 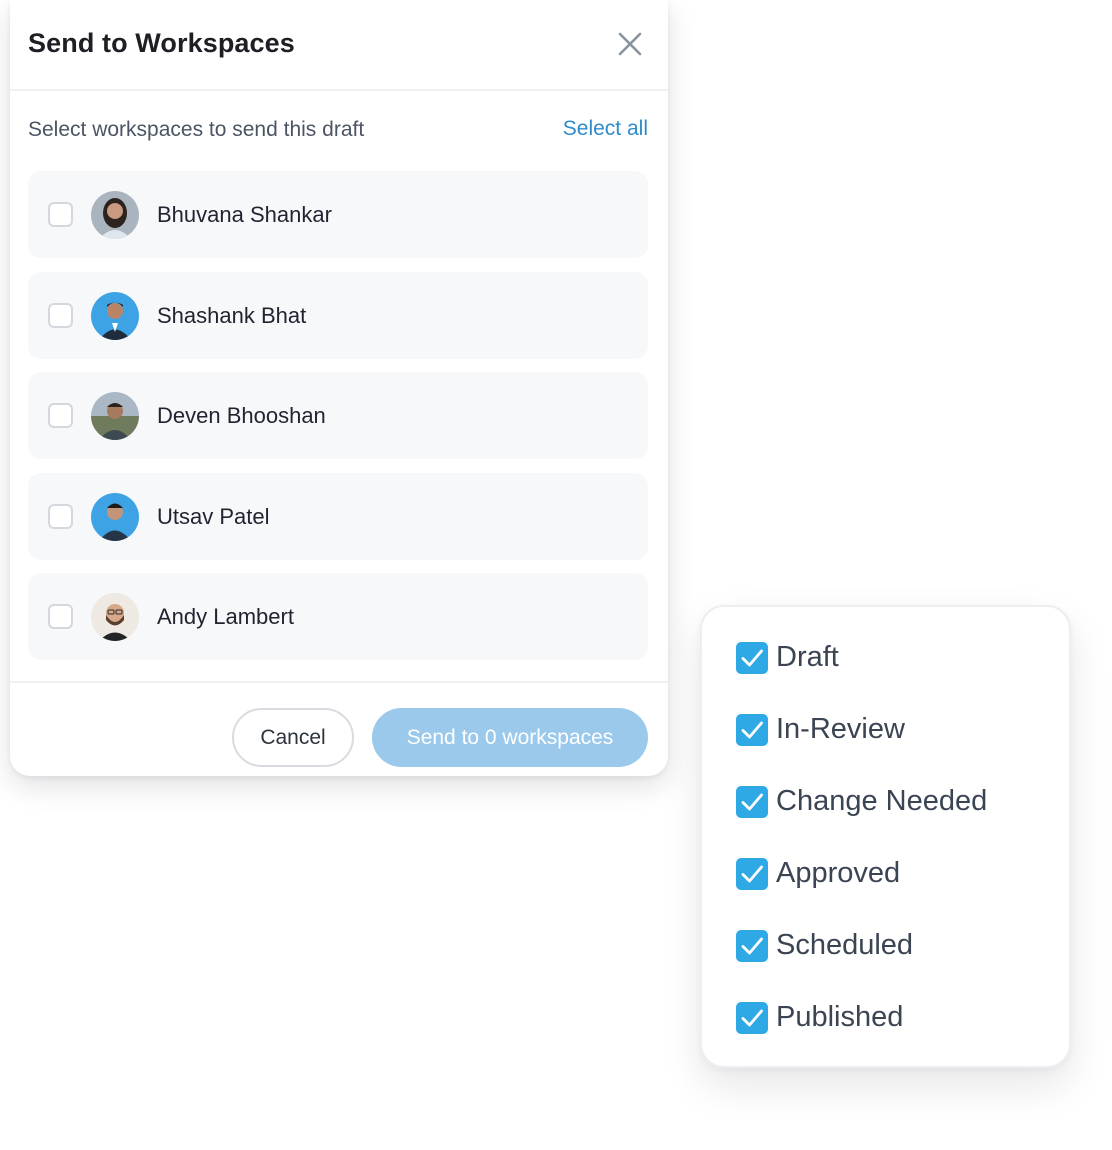 What do you see at coordinates (225, 616) in the screenshot?
I see `workspace-name: Andy Lambert` at bounding box center [225, 616].